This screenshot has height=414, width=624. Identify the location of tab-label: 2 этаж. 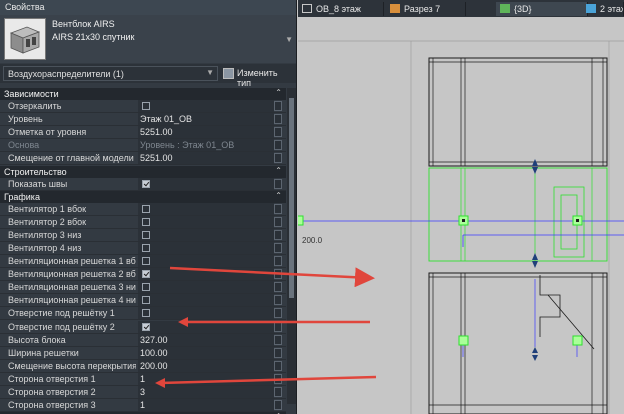
(611, 9).